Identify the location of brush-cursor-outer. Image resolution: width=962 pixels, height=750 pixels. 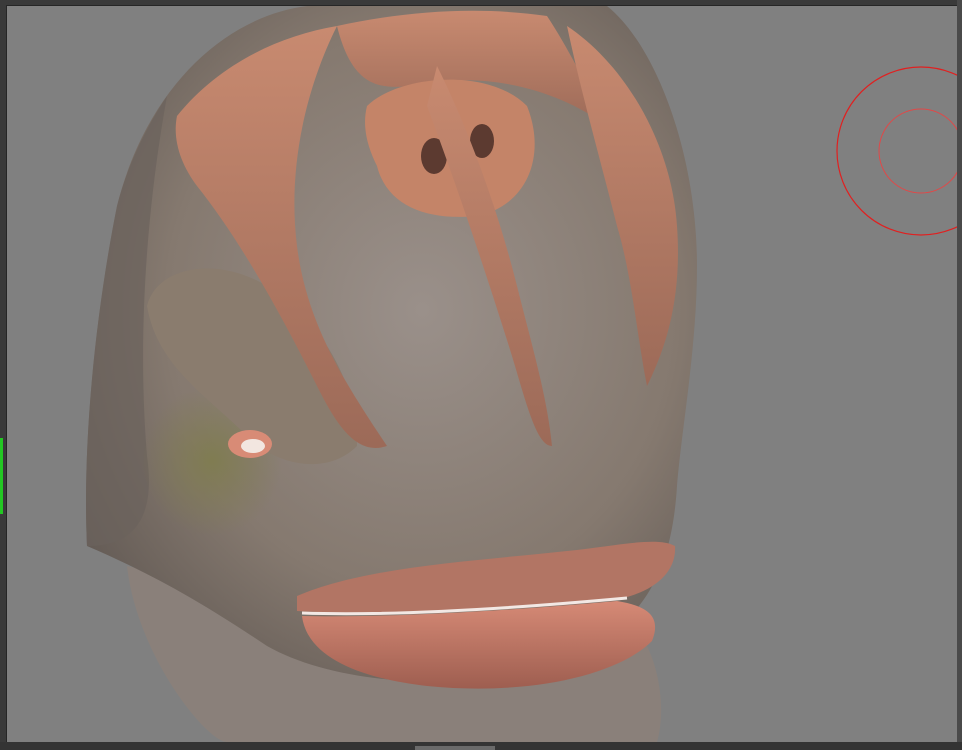
(896, 151).